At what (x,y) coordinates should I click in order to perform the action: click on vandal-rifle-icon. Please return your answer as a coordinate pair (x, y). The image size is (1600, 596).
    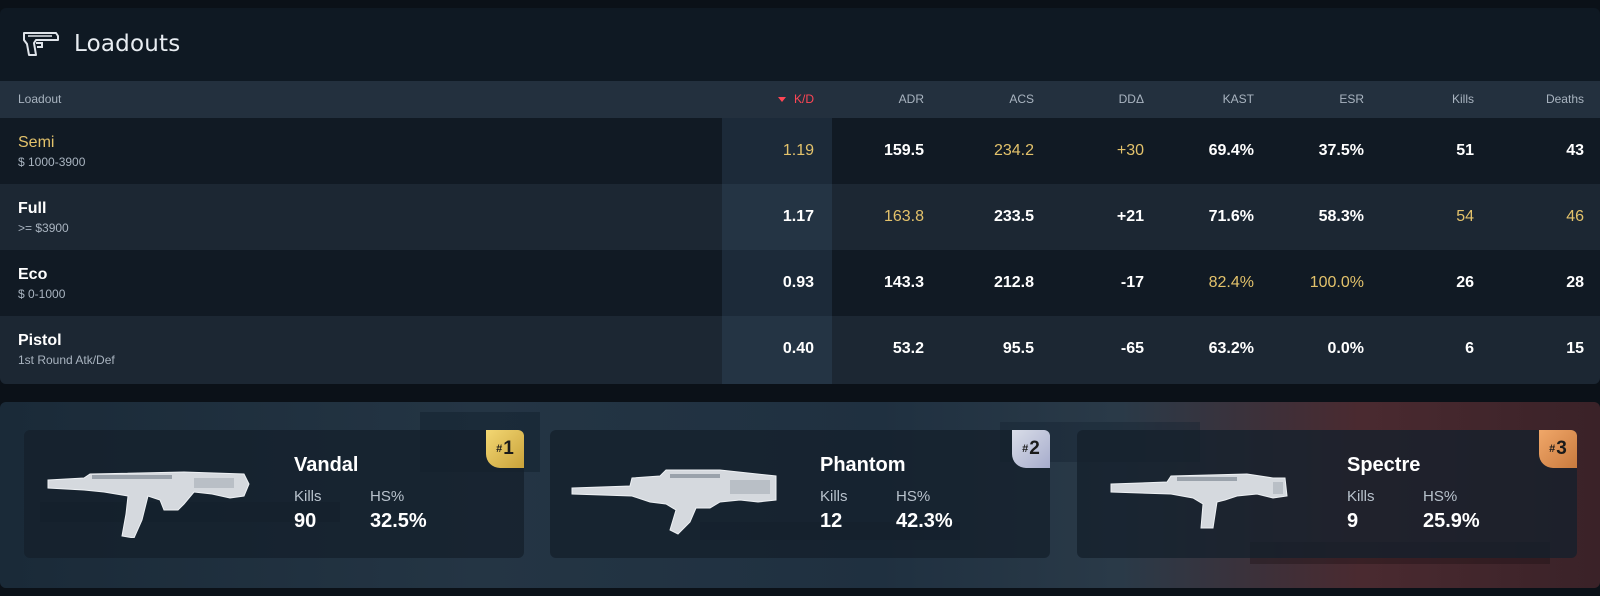
    Looking at the image, I should click on (148, 504).